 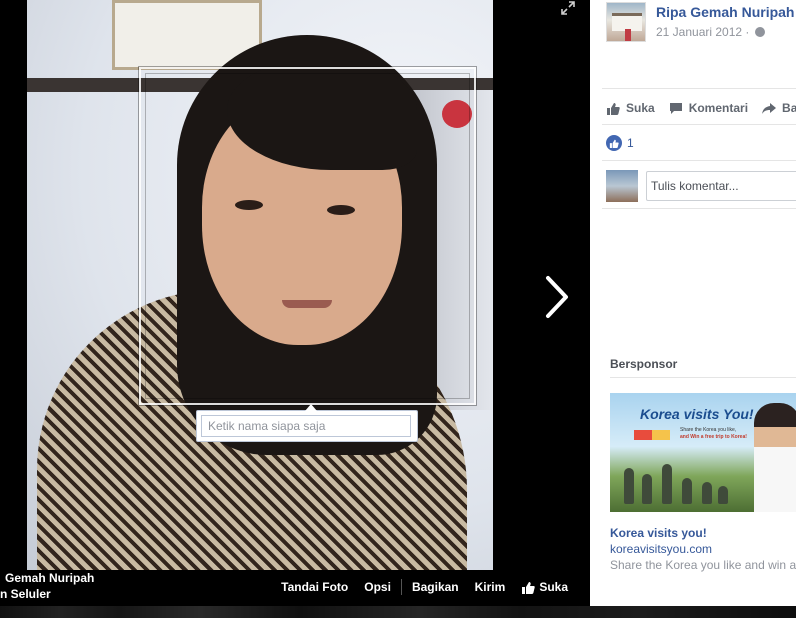 What do you see at coordinates (401, 587) in the screenshot?
I see `actions-divider` at bounding box center [401, 587].